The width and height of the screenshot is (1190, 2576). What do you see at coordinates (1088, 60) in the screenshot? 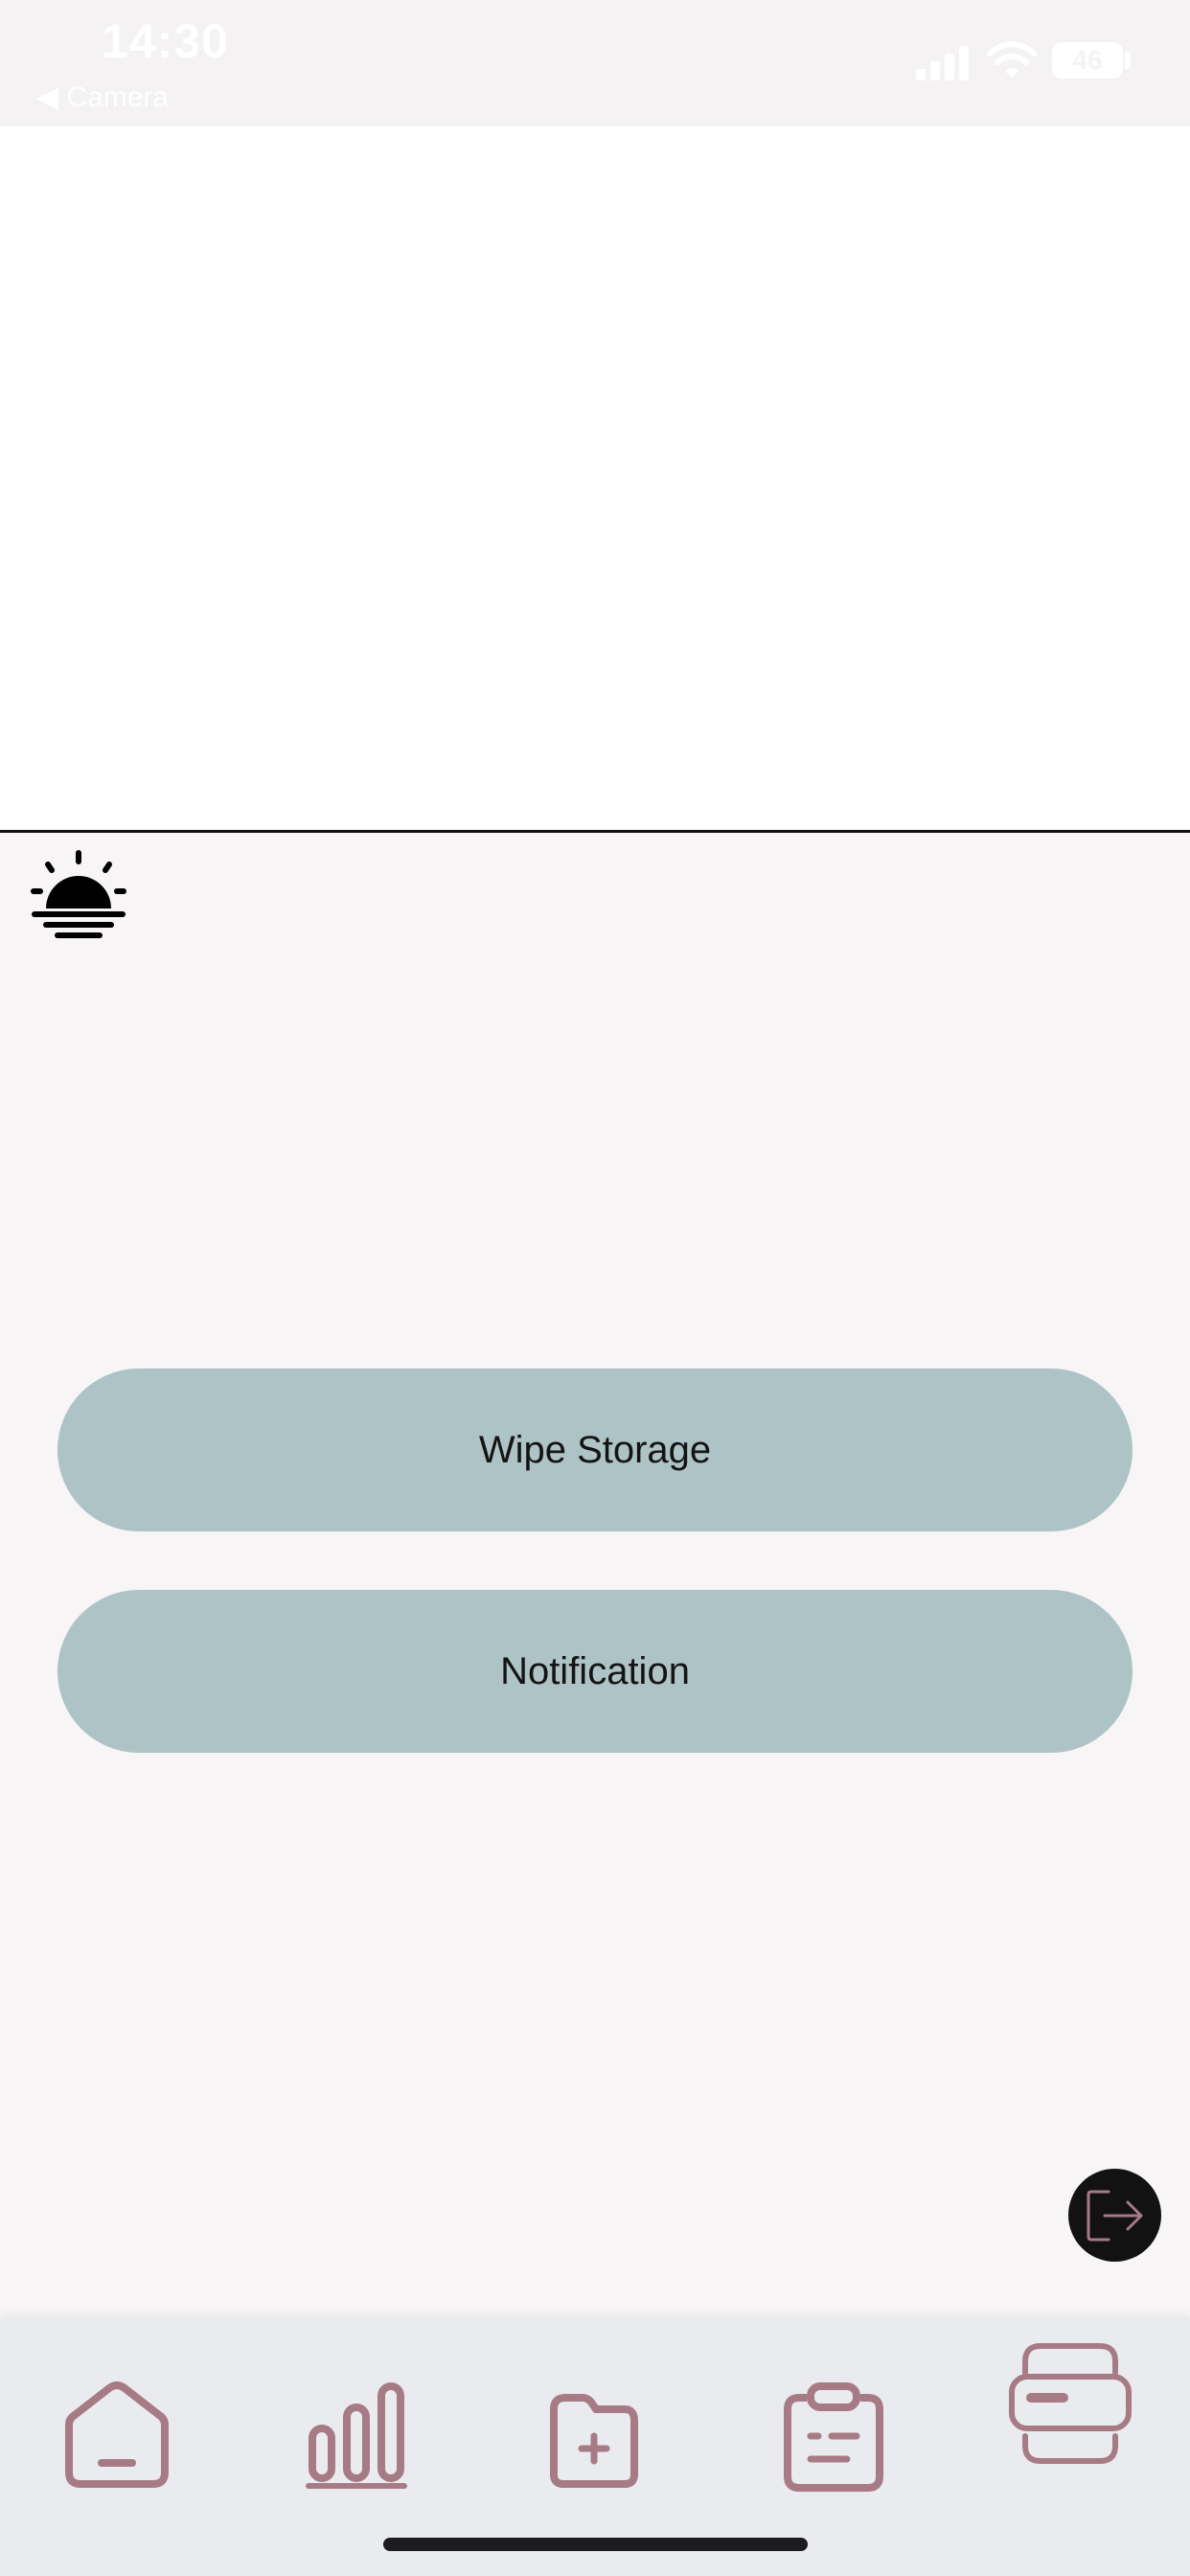
I see `battery-icon: 46` at bounding box center [1088, 60].